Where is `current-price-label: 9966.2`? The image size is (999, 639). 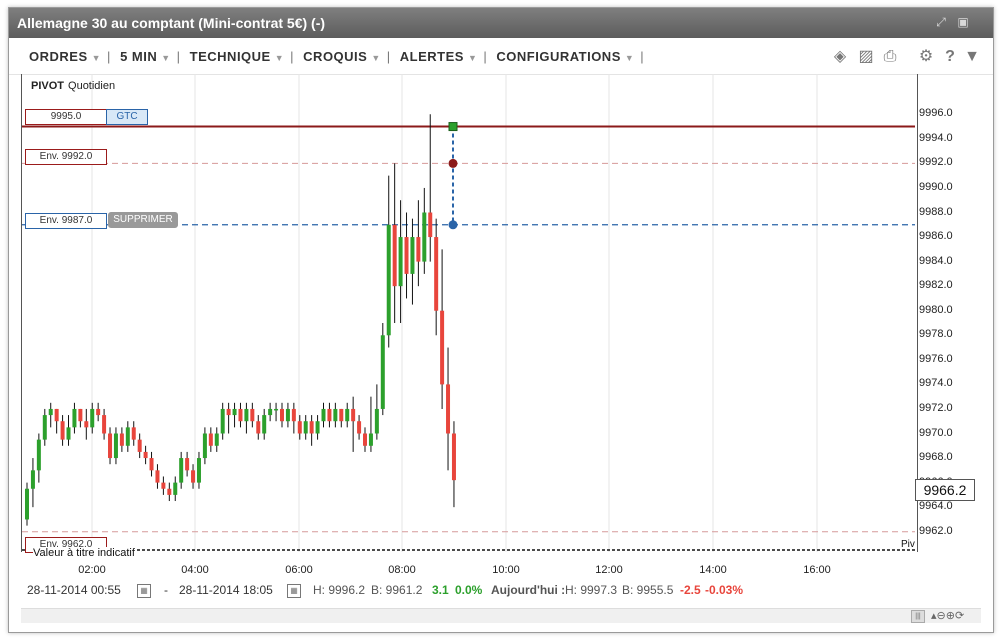 current-price-label: 9966.2 is located at coordinates (945, 490).